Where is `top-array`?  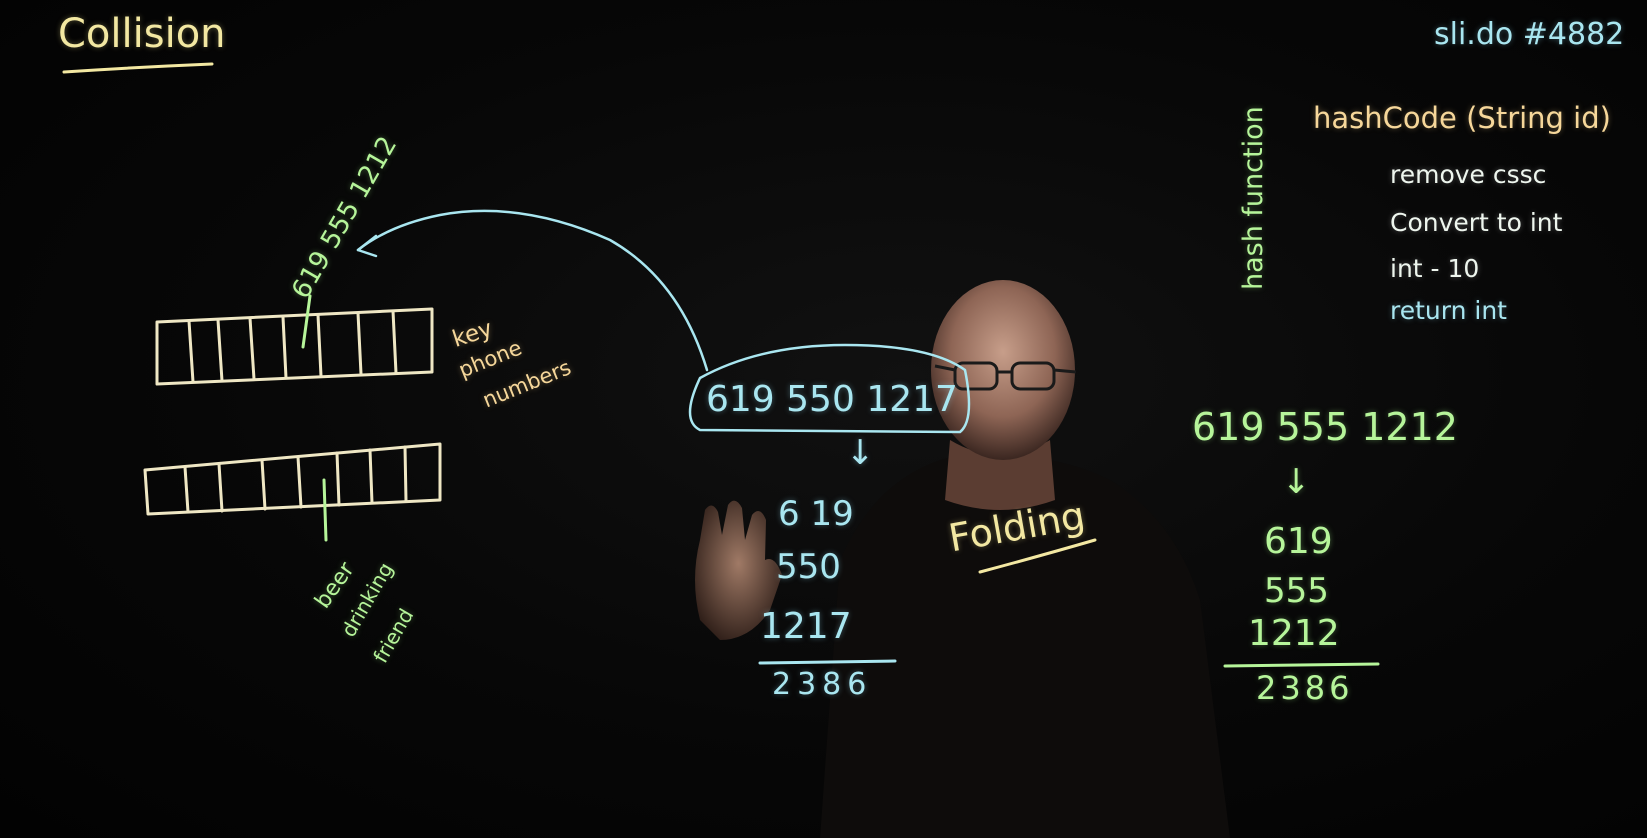
top-array is located at coordinates (294, 346).